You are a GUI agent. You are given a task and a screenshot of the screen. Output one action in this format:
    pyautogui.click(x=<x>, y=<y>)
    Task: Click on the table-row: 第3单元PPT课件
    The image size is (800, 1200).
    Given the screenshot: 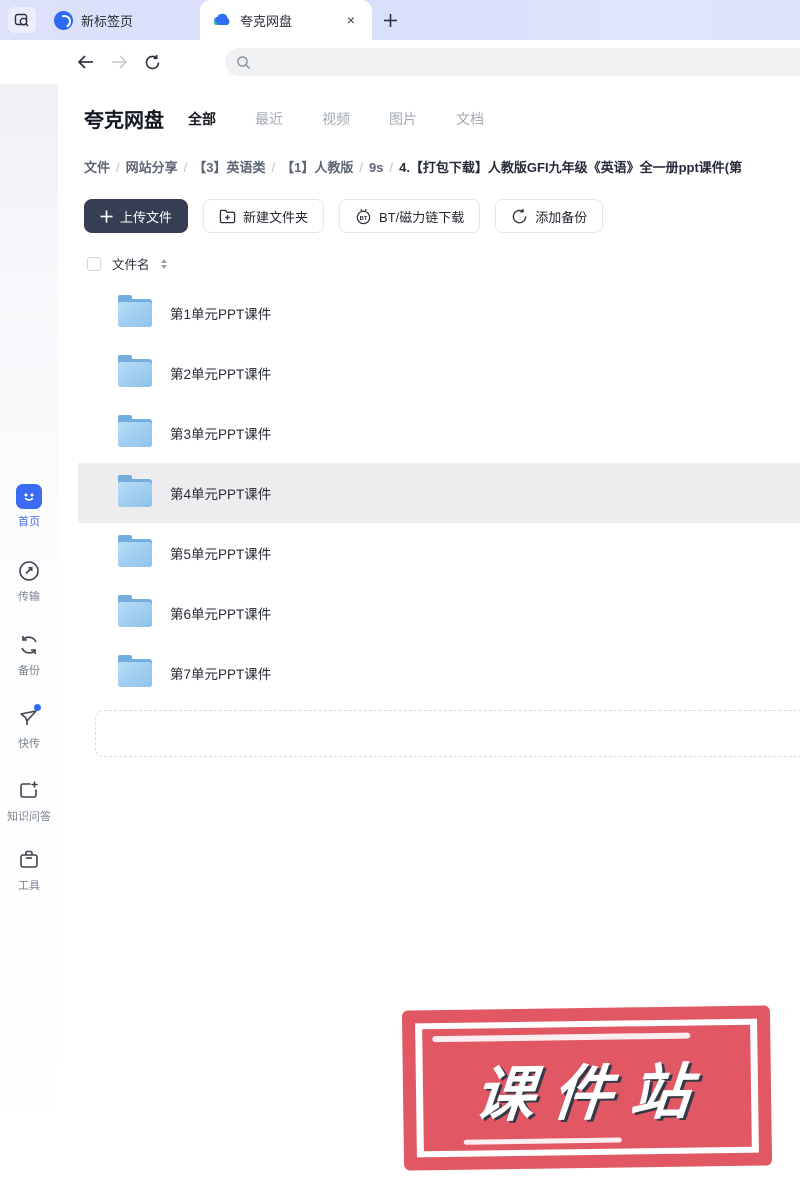 What is the action you would take?
    pyautogui.click(x=439, y=433)
    